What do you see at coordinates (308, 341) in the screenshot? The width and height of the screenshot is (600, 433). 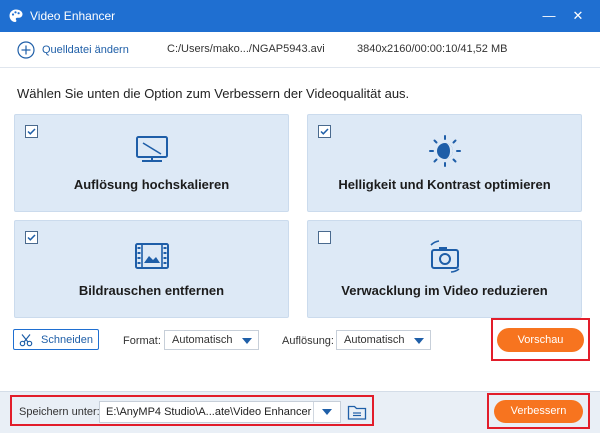 I see `resolution-label: Auflösung:` at bounding box center [308, 341].